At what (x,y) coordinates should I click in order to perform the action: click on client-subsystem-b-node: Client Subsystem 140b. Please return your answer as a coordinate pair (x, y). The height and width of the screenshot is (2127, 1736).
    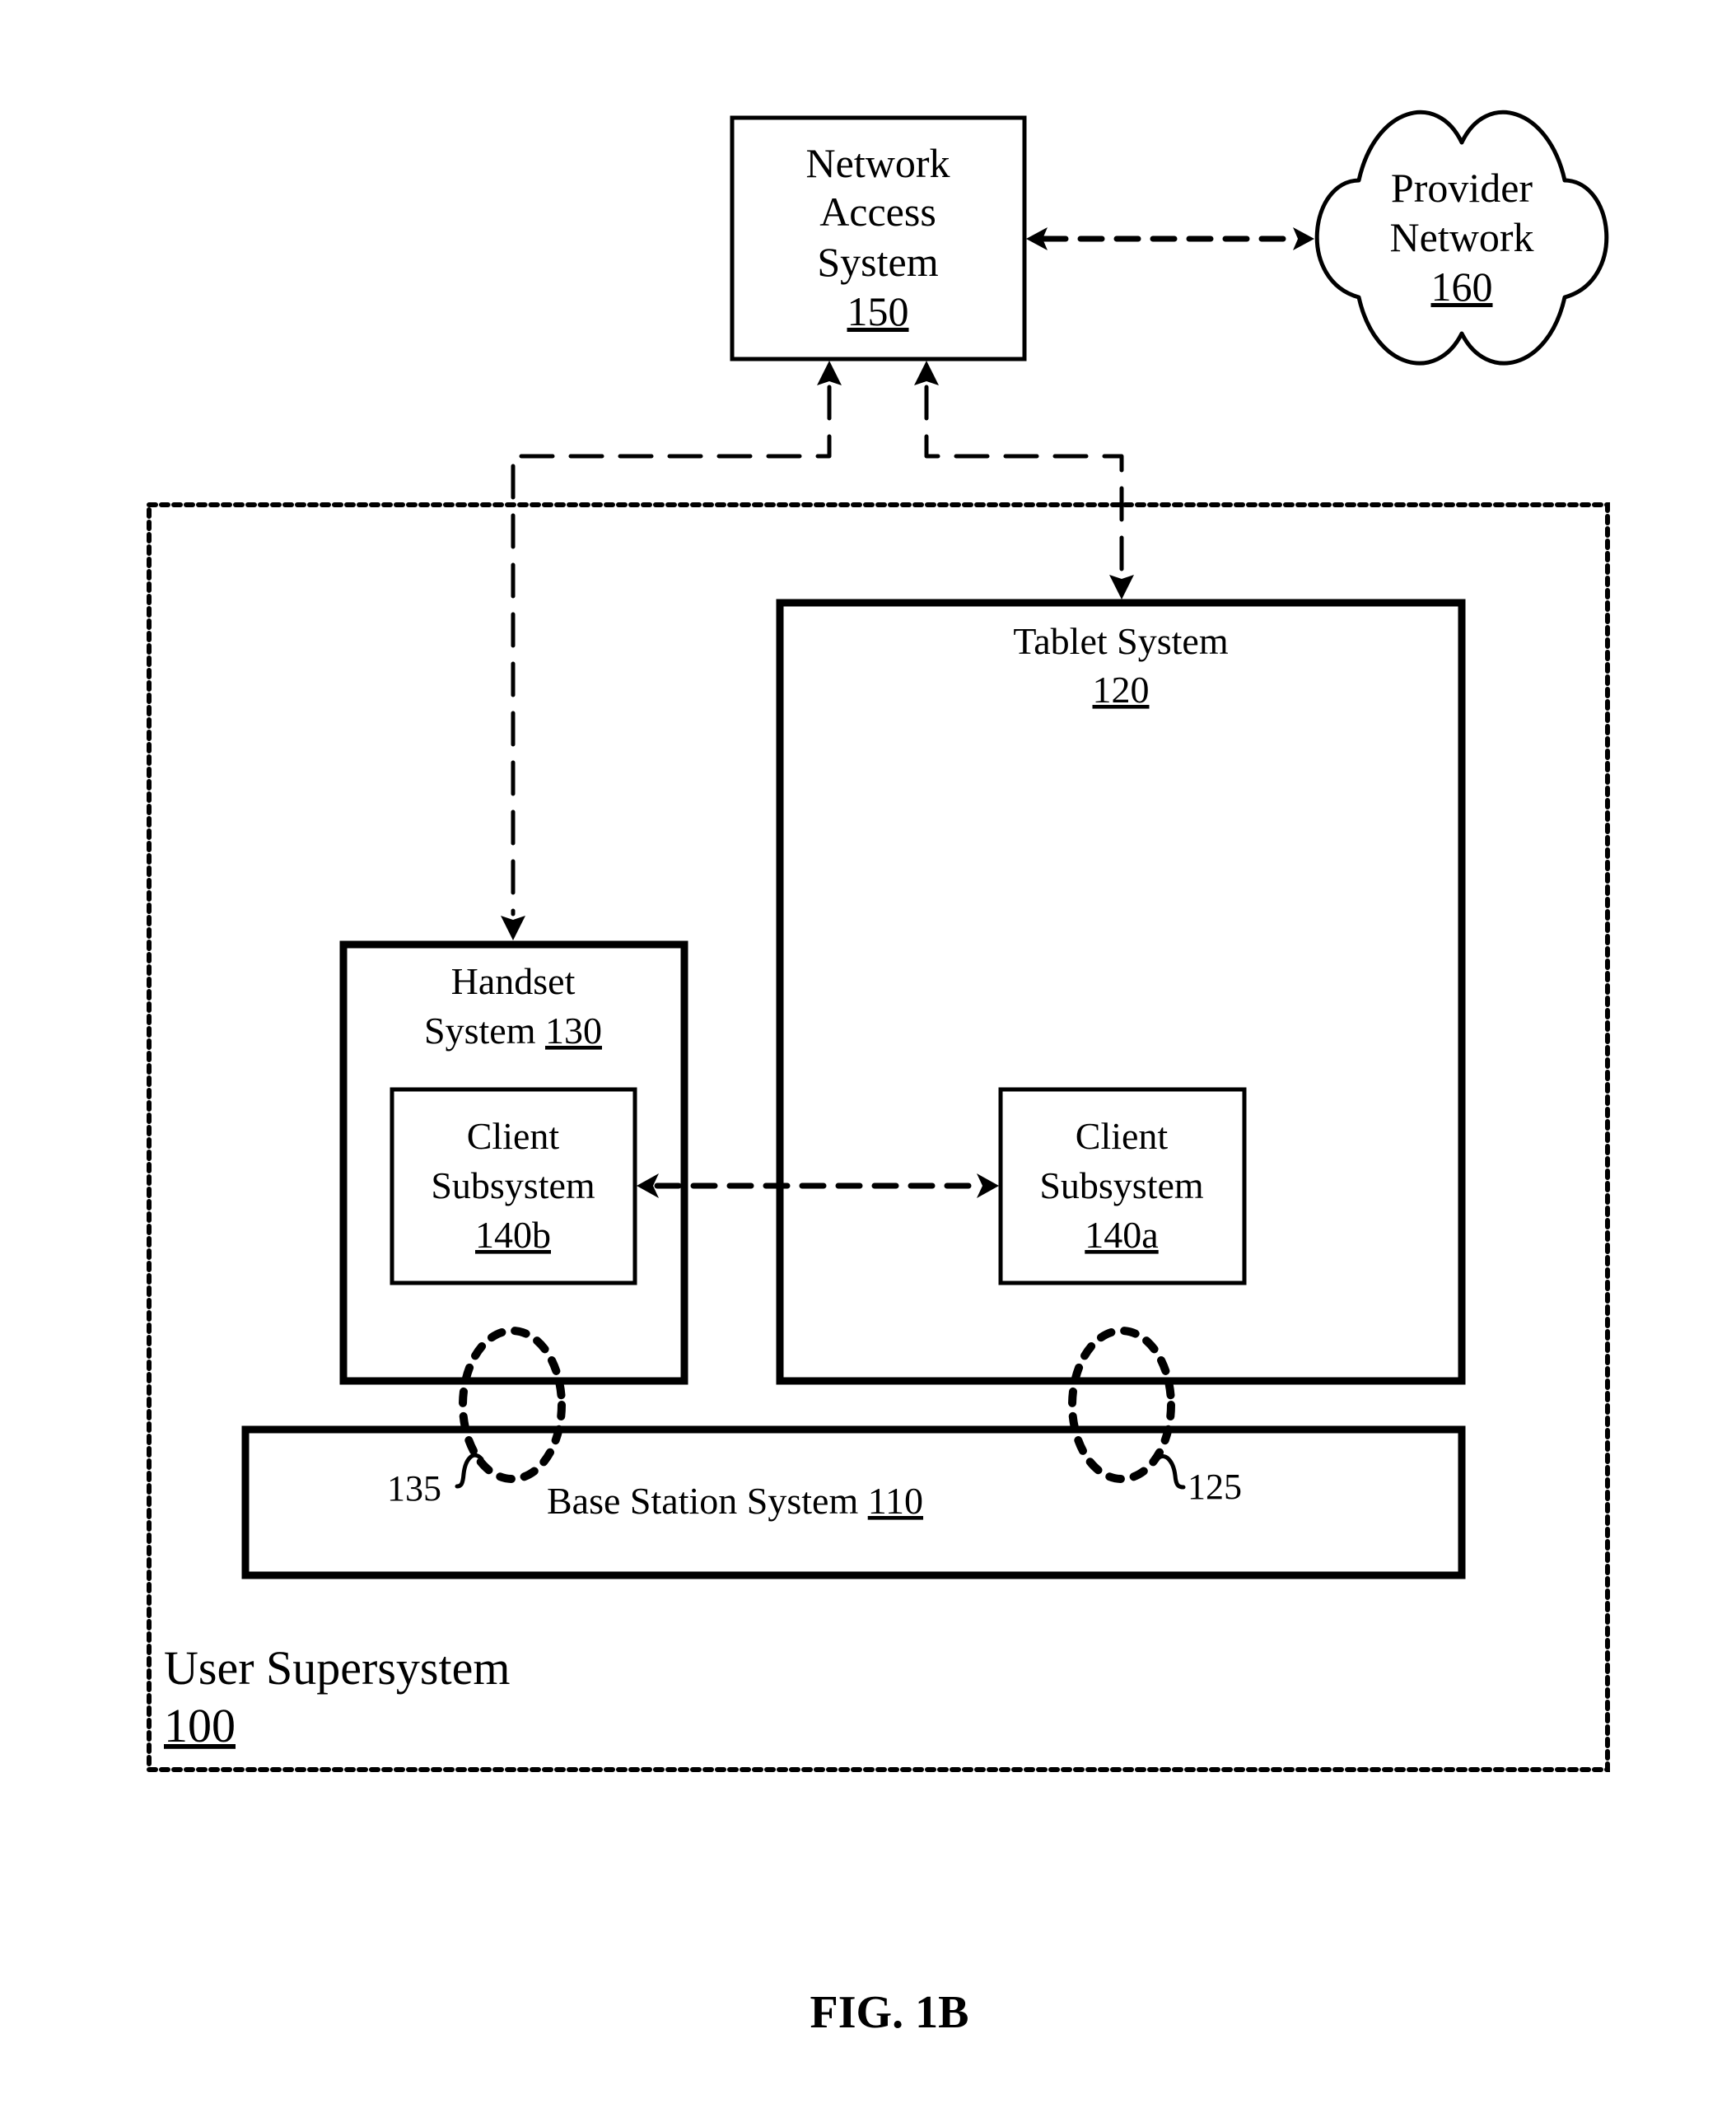
    Looking at the image, I should click on (513, 1186).